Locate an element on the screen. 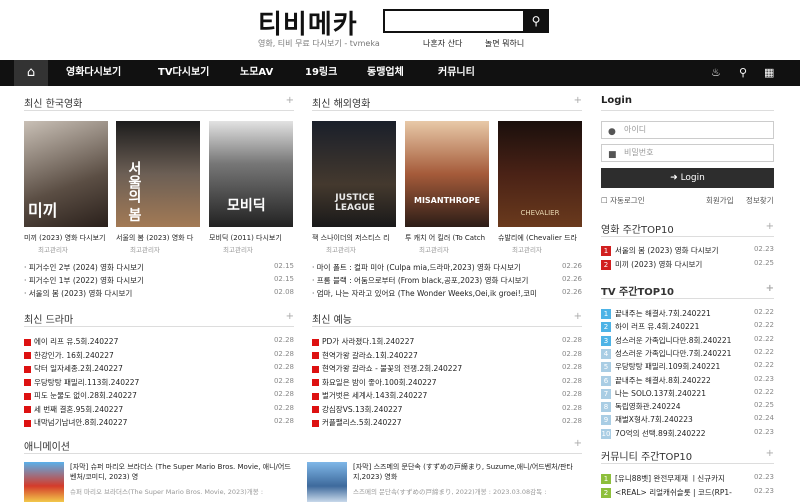 The width and height of the screenshot is (800, 502). rank-item: 성스러운 가족입니다만.7회.240221 is located at coordinates (680, 353).